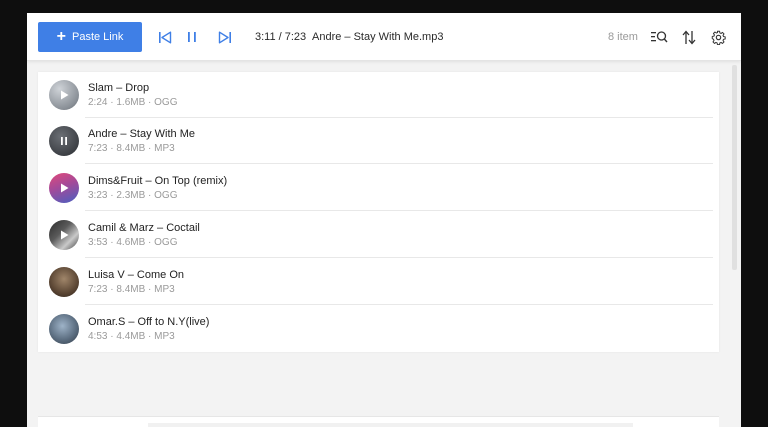 Image resolution: width=768 pixels, height=427 pixels. I want to click on skip-previous-icon, so click(165, 37).